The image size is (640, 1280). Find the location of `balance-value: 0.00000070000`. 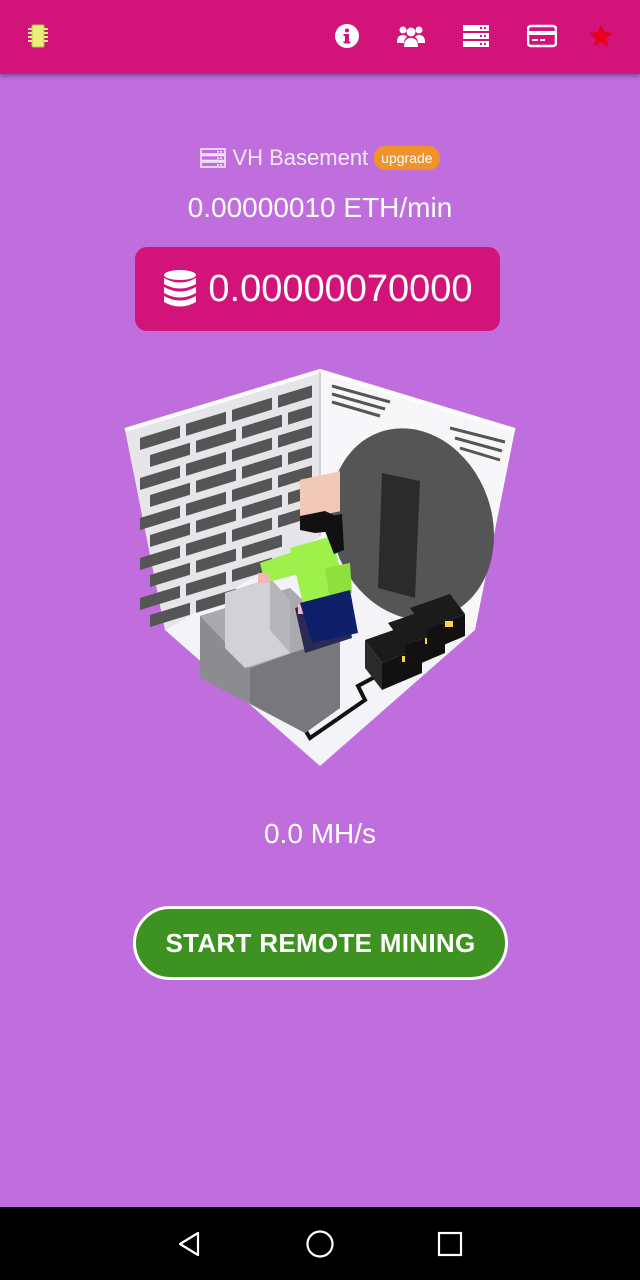

balance-value: 0.00000070000 is located at coordinates (340, 288).